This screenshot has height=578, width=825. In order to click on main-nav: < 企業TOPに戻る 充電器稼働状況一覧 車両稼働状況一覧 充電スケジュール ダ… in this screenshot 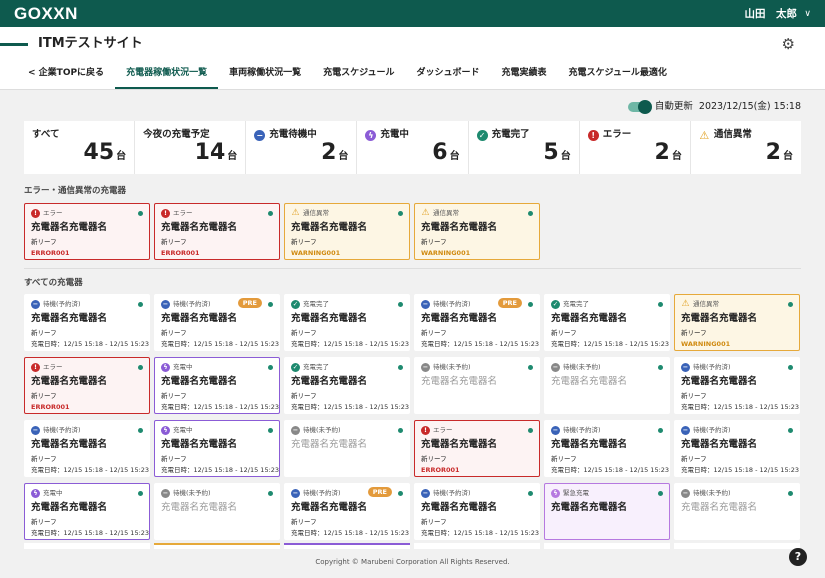, I will do `click(353, 78)`.